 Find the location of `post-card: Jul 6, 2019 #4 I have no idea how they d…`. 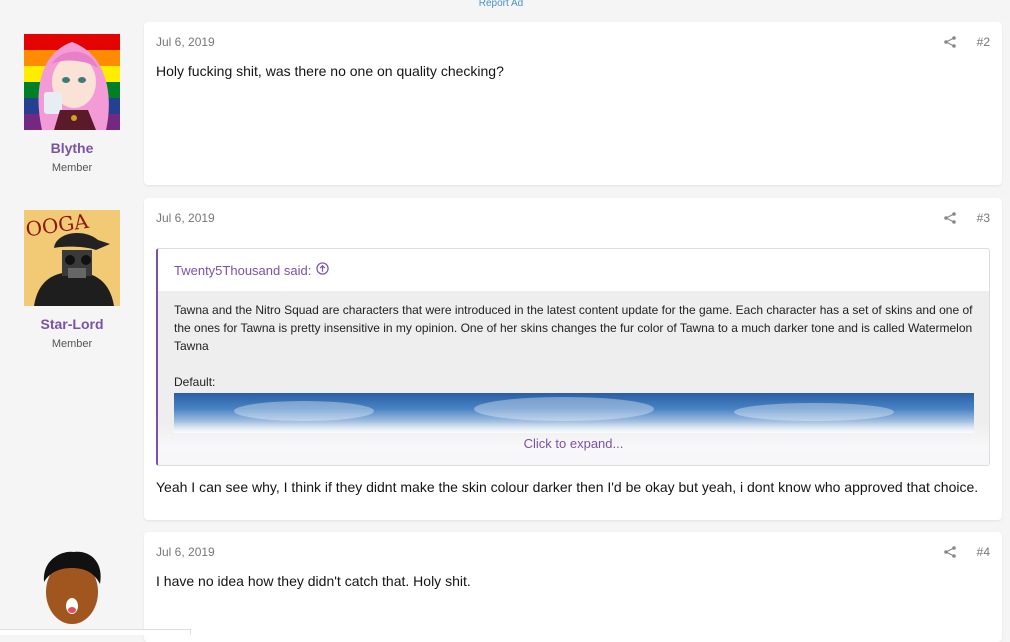

post-card: Jul 6, 2019 #4 I have no idea how they d… is located at coordinates (573, 587).